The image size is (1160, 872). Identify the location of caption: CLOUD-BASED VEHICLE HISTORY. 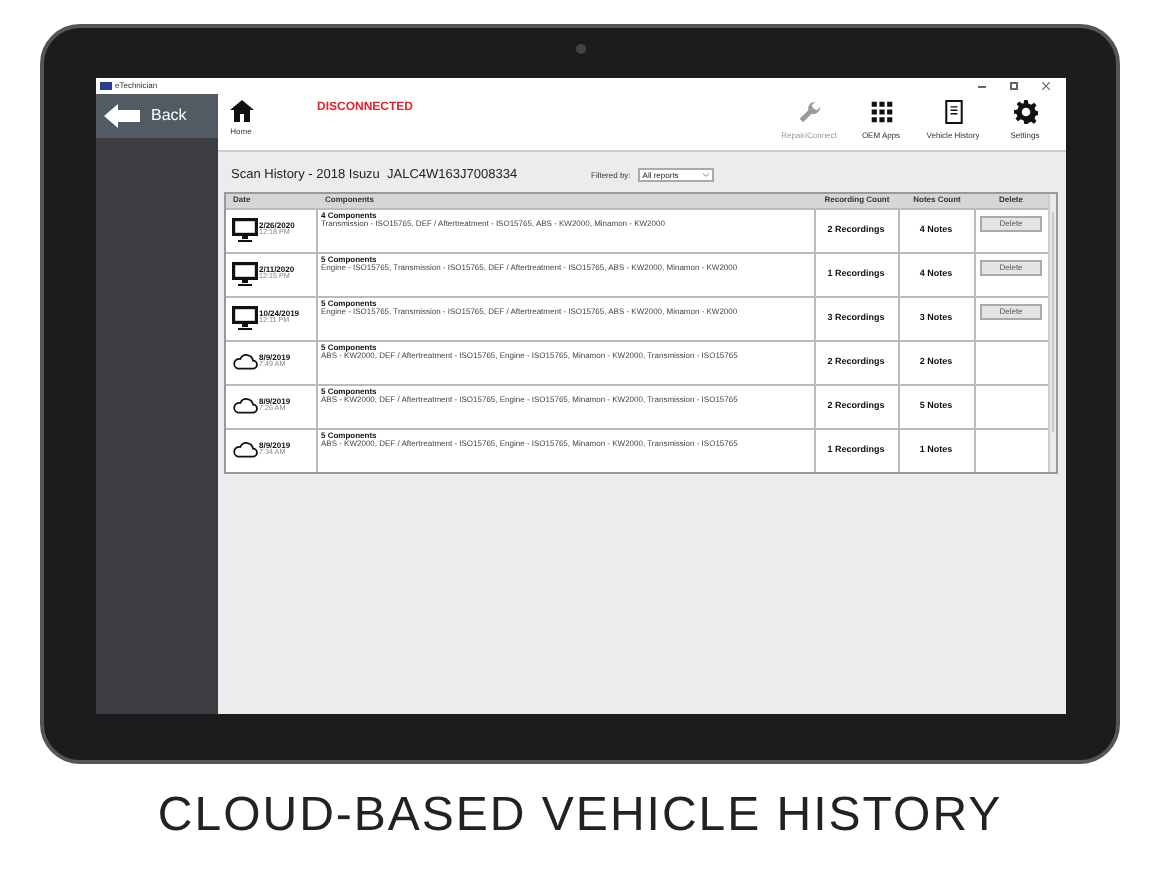
(580, 816).